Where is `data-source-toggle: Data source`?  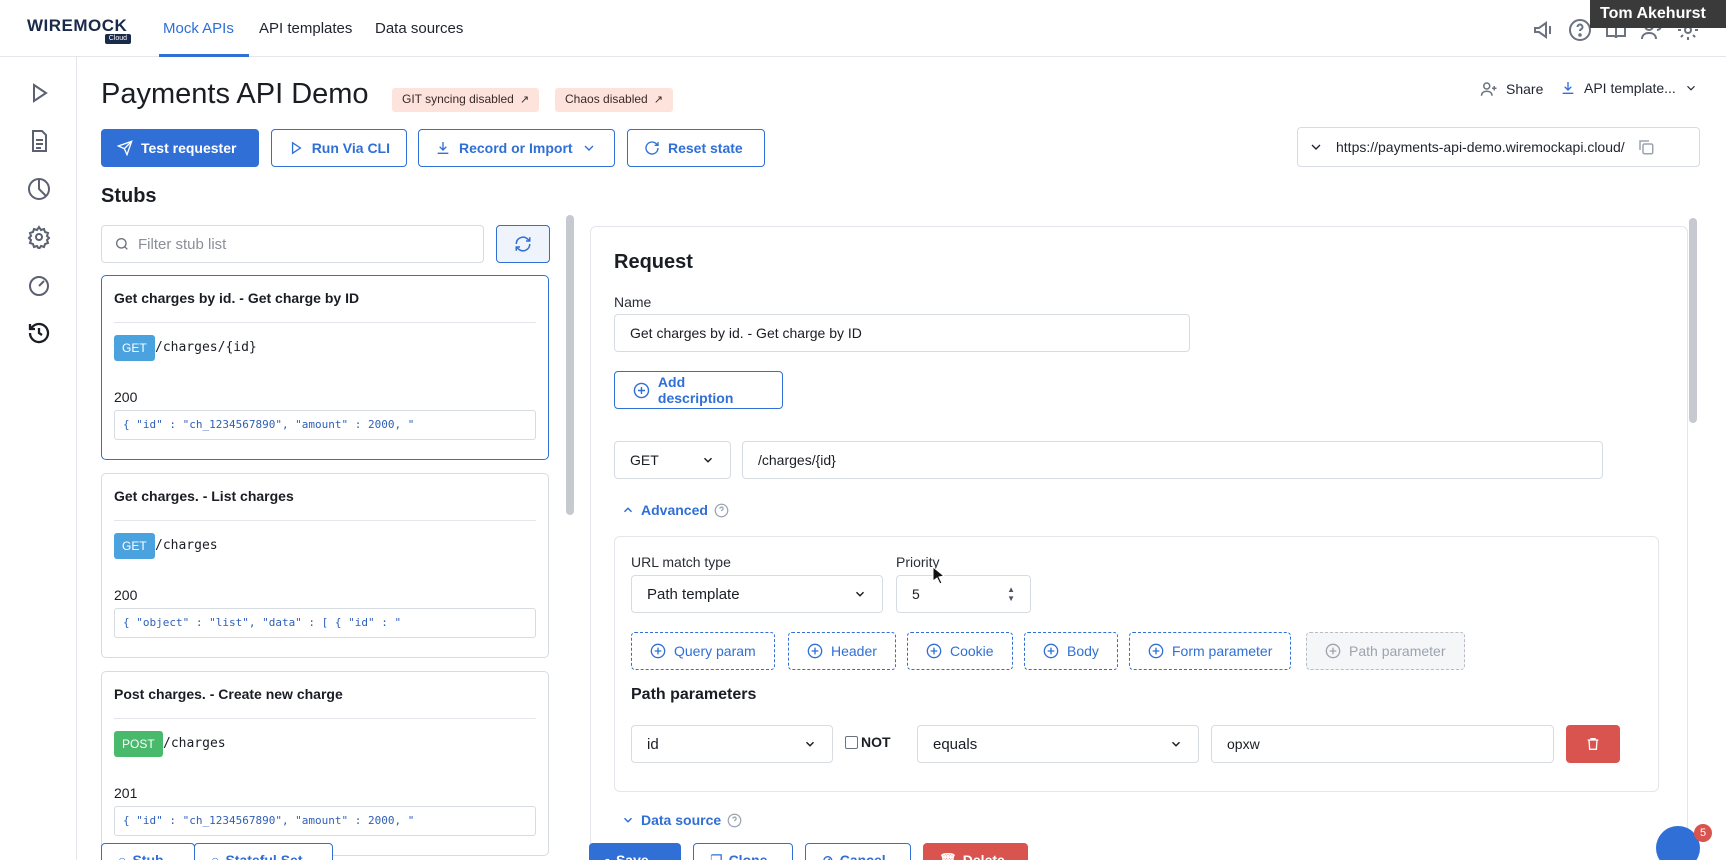
data-source-toggle: Data source is located at coordinates (681, 820).